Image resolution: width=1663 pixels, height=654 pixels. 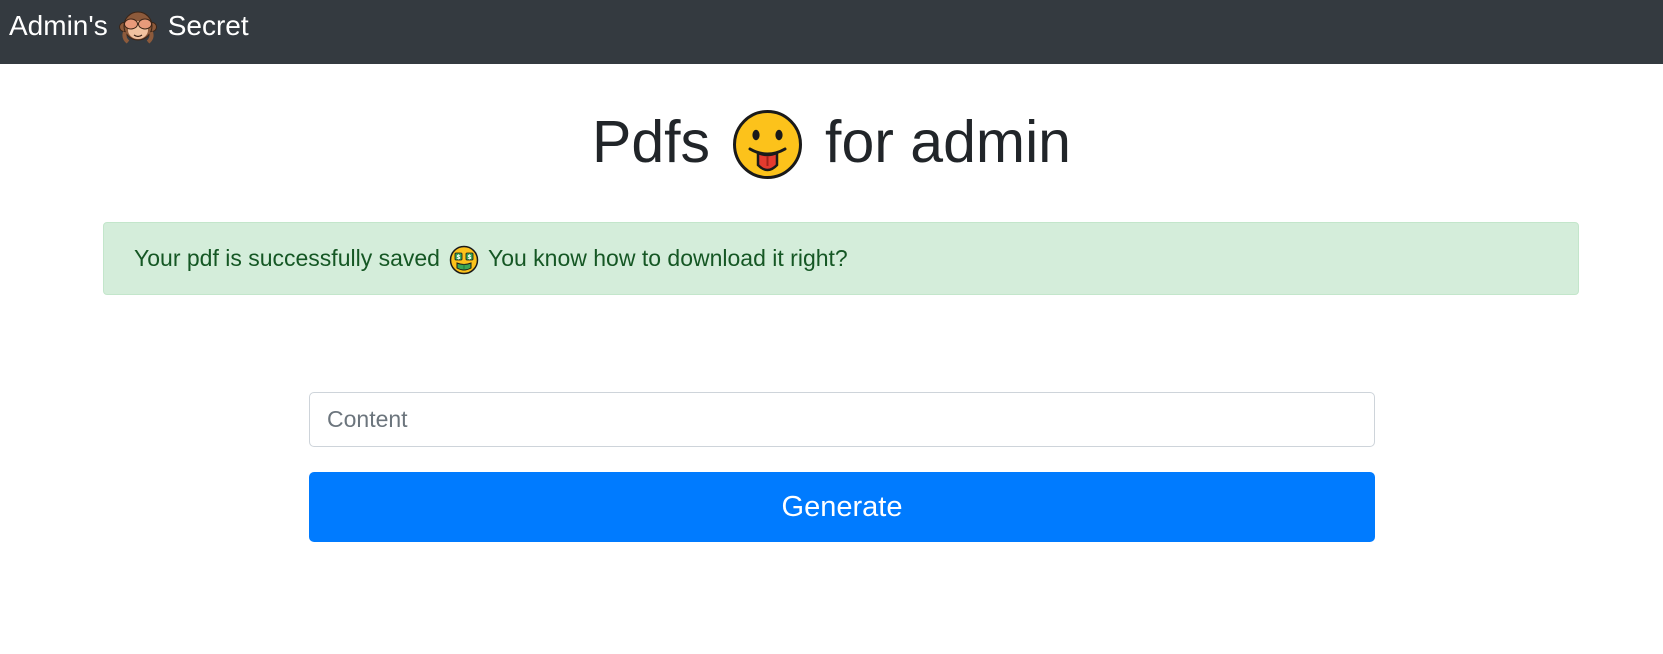 I want to click on face-with-tongue-icon, so click(x=767, y=144).